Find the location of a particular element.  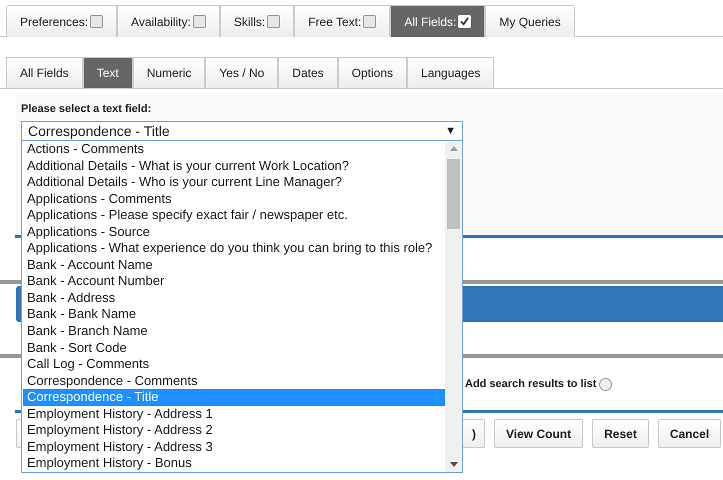

dropdown-option: Additional Details - What is your current Work Location? is located at coordinates (234, 166).